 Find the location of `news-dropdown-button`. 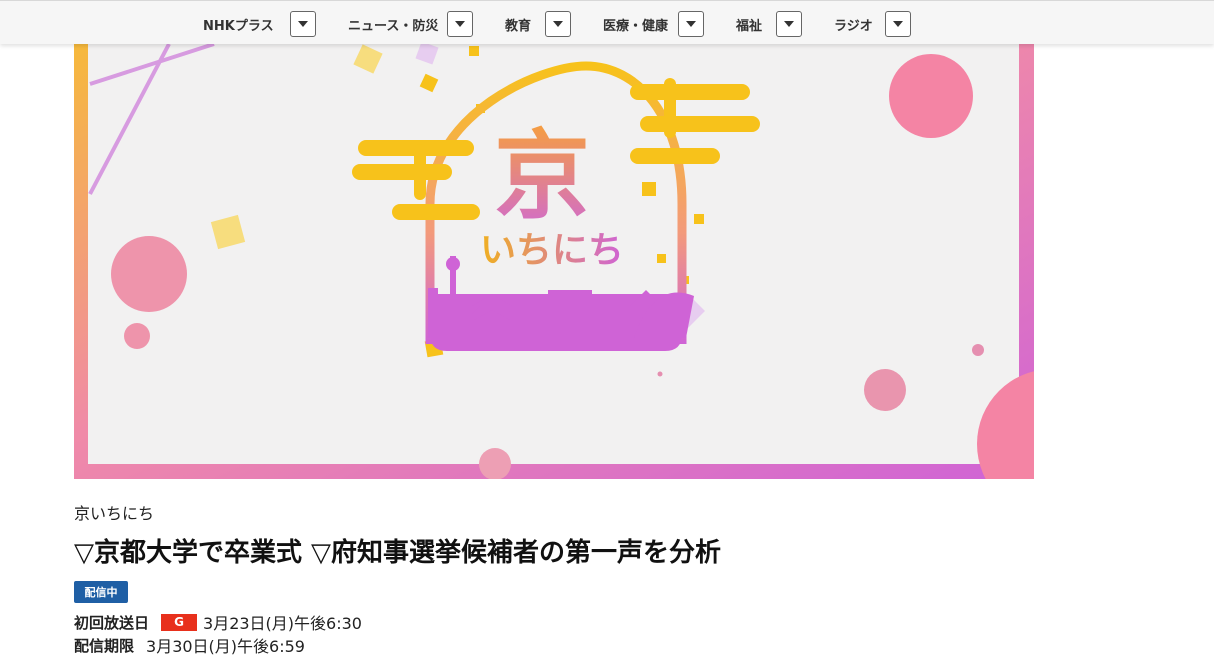

news-dropdown-button is located at coordinates (460, 24).